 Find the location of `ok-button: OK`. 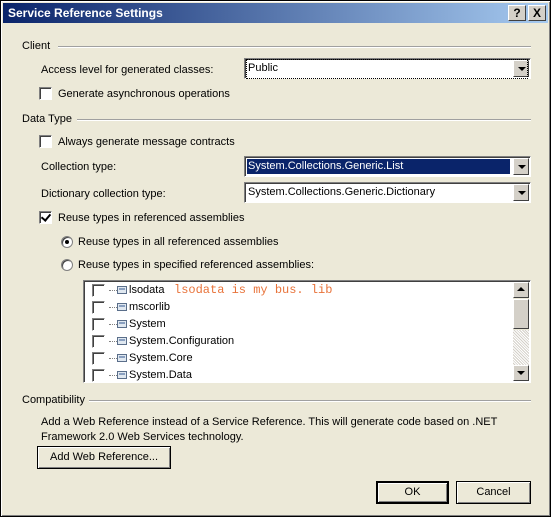

ok-button: OK is located at coordinates (412, 492).